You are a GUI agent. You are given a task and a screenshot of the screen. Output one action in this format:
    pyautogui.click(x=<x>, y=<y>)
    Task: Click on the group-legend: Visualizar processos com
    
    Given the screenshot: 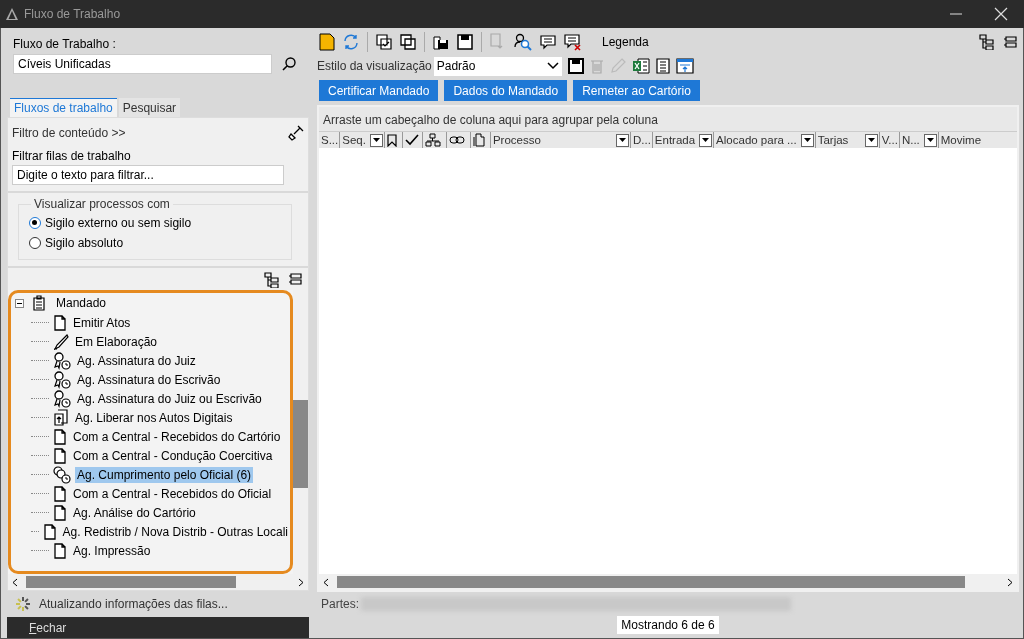 What is the action you would take?
    pyautogui.click(x=102, y=204)
    